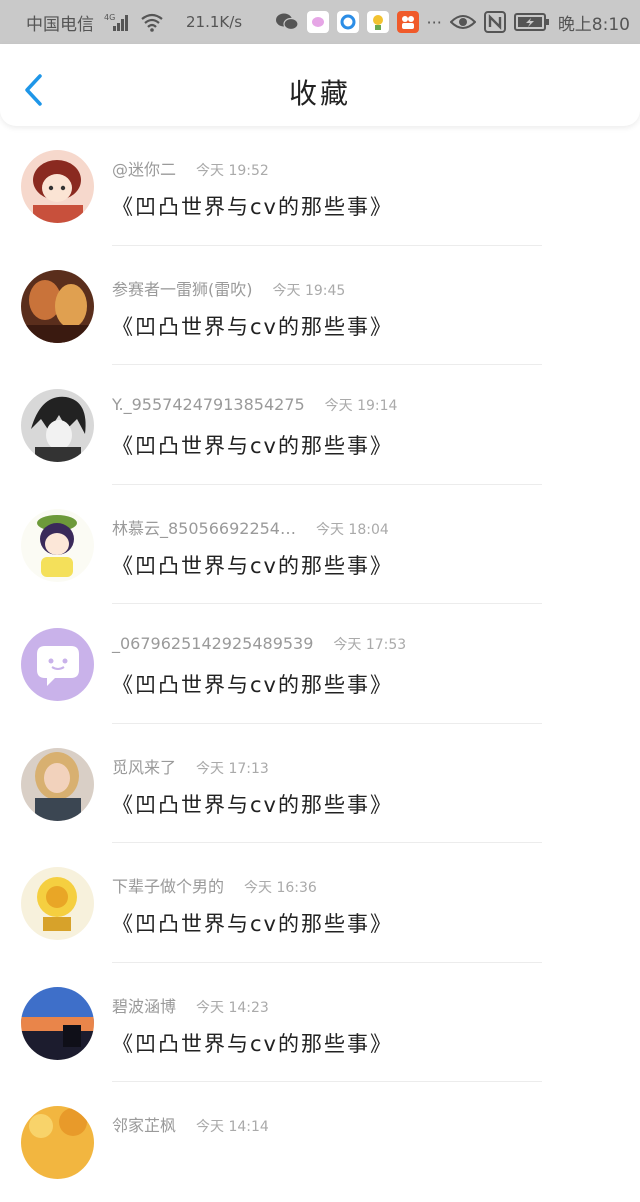 Image resolution: width=640 pixels, height=1202 pixels. Describe the element at coordinates (320, 903) in the screenshot. I see `list-item: 下辈子做个男的 今天 16:36 《凹凸世界与cv的那些事》` at that location.